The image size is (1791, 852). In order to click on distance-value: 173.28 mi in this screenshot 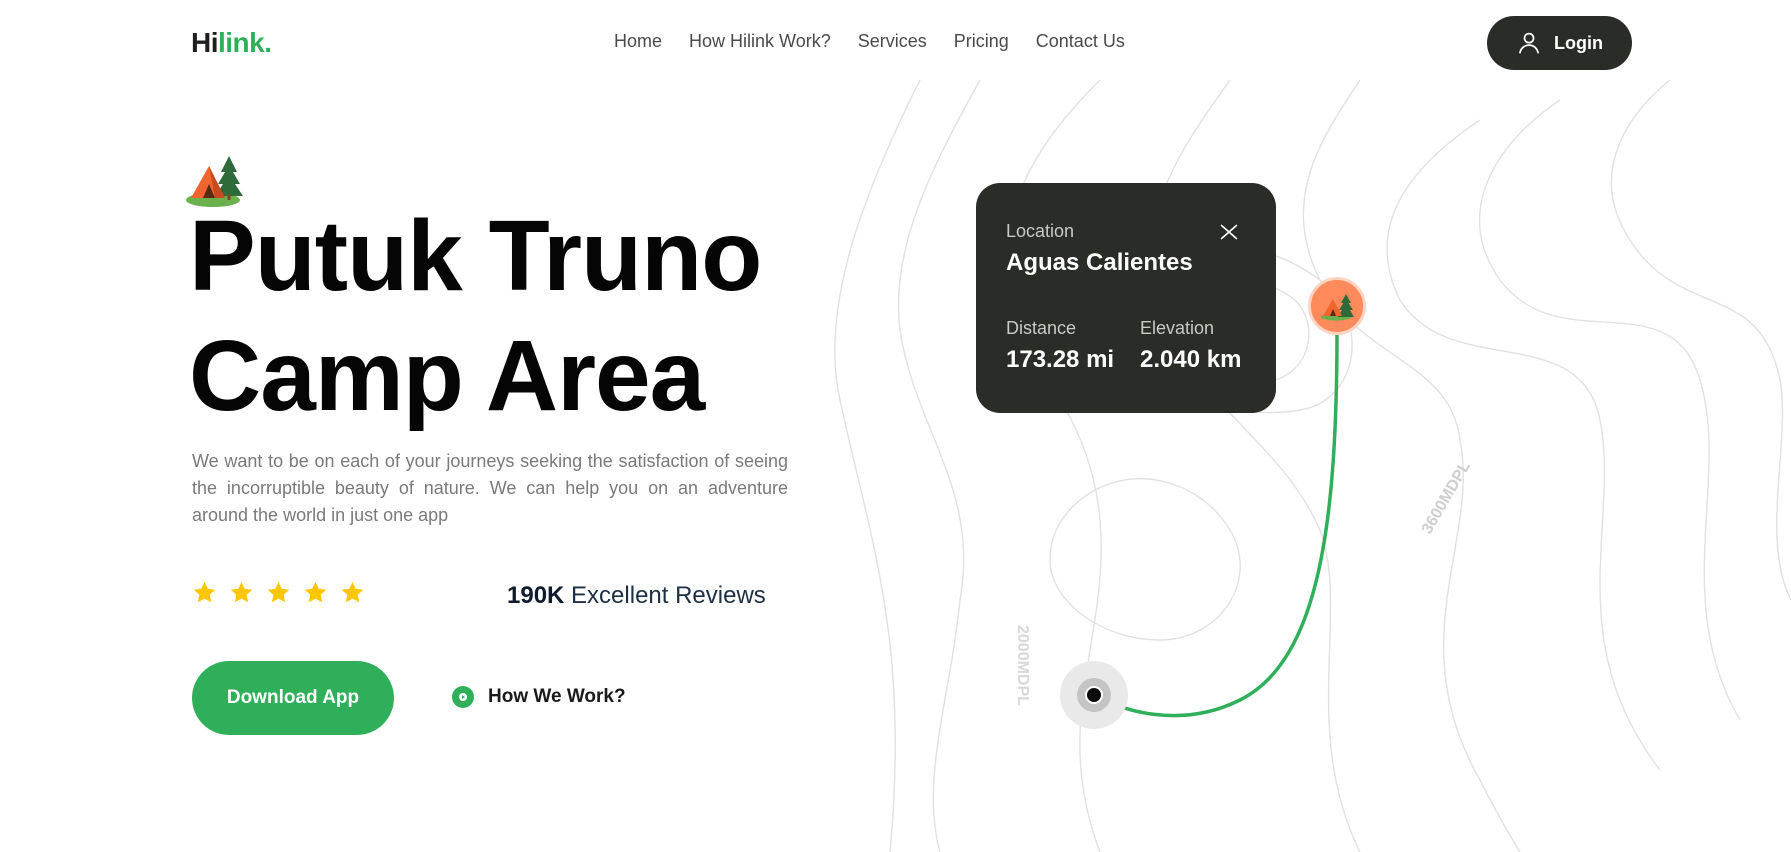, I will do `click(1060, 359)`.